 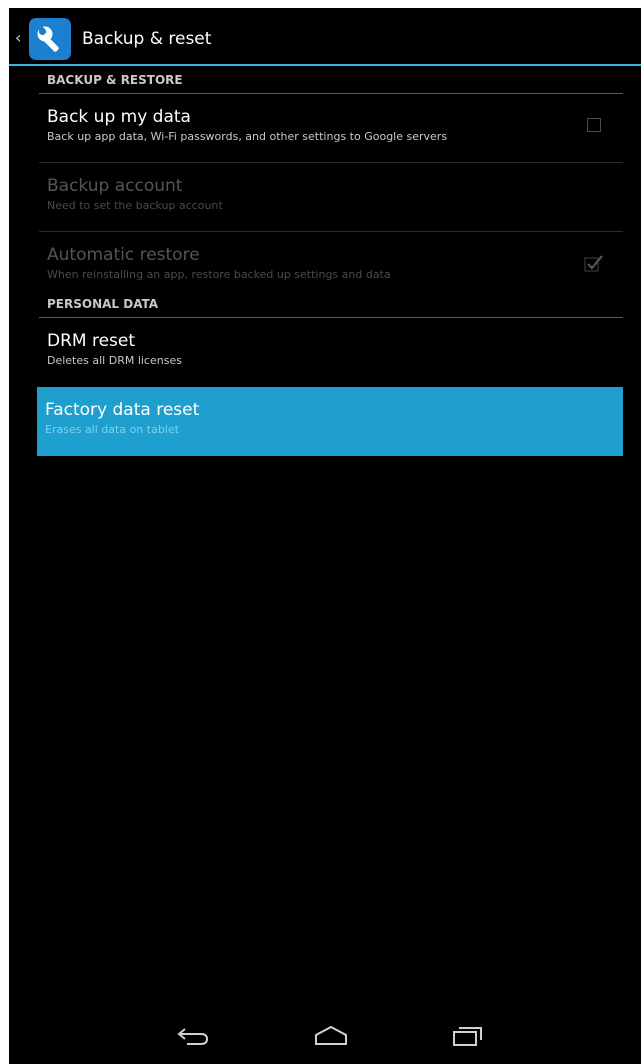 I want to click on navigation-bar, so click(x=325, y=1036).